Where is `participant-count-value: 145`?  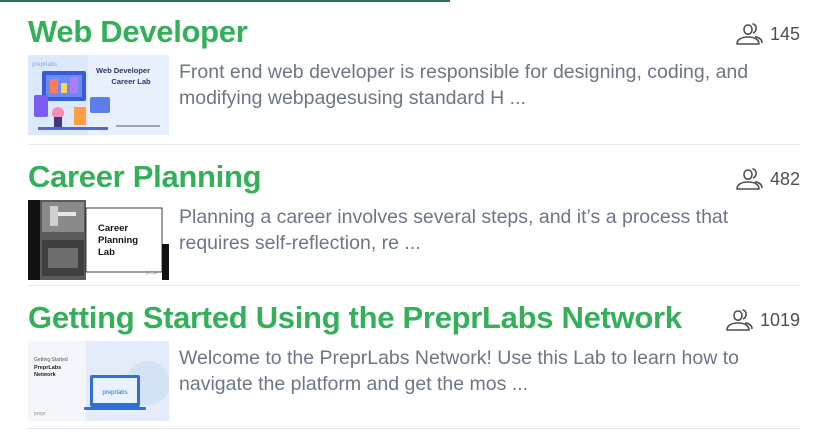
participant-count-value: 145 is located at coordinates (784, 33).